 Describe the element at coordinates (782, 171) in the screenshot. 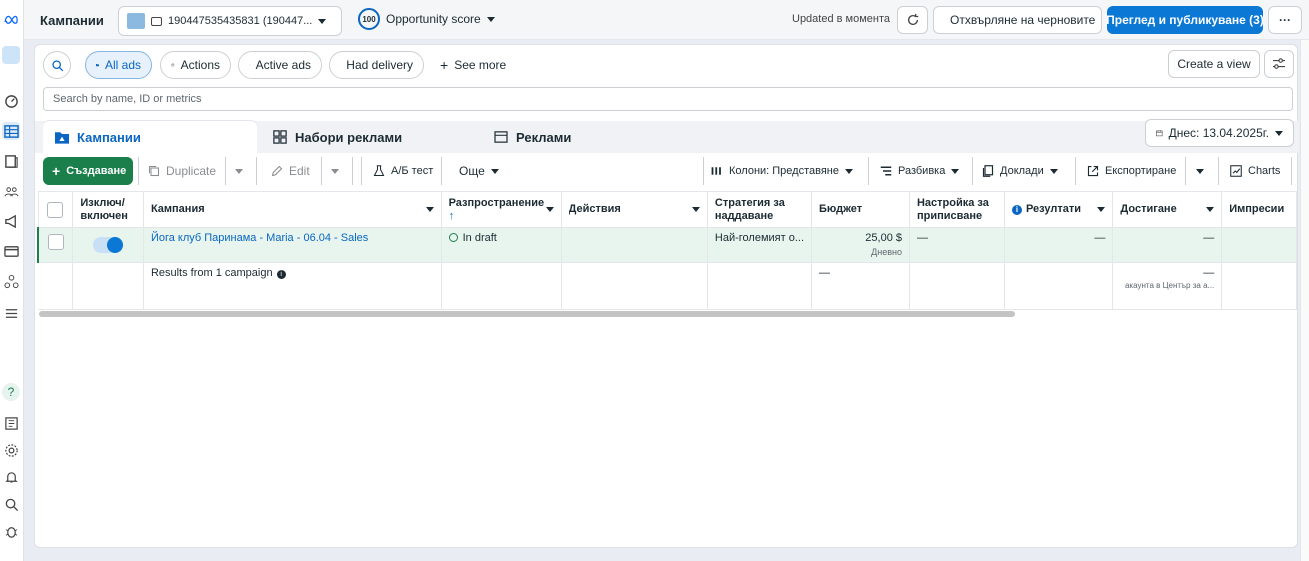

I see `columns-button: Колони: Представяне` at that location.